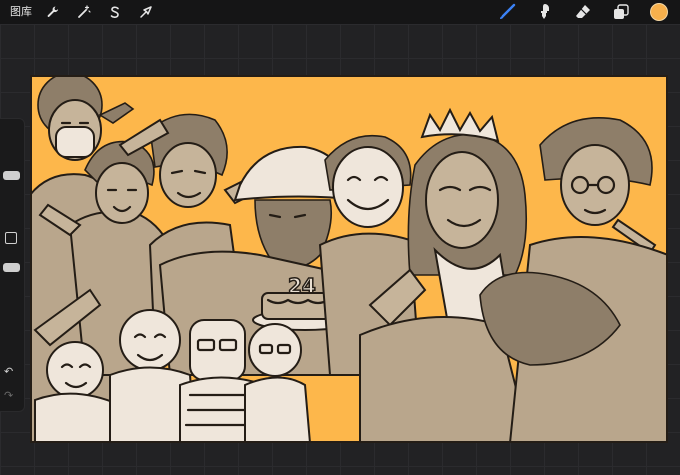 The image size is (680, 475). I want to click on redo-icon: ↷, so click(8, 395).